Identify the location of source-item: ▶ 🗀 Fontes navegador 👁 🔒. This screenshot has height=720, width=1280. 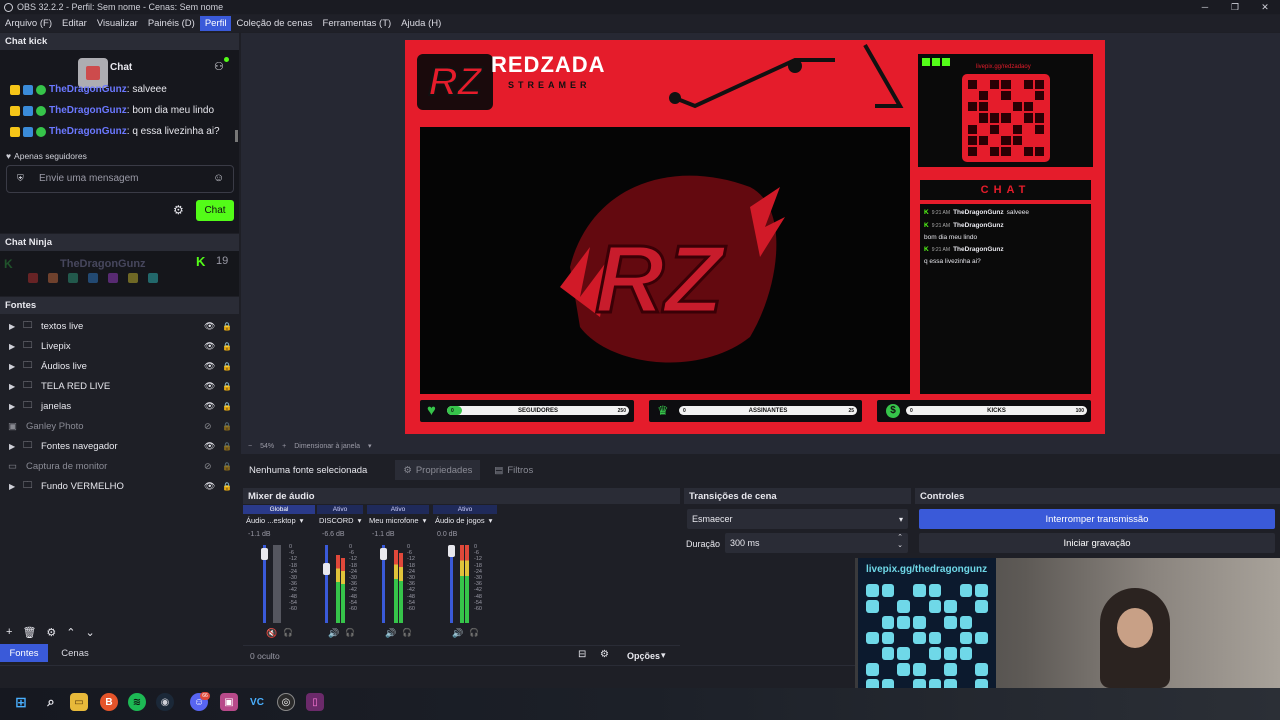
(119, 446).